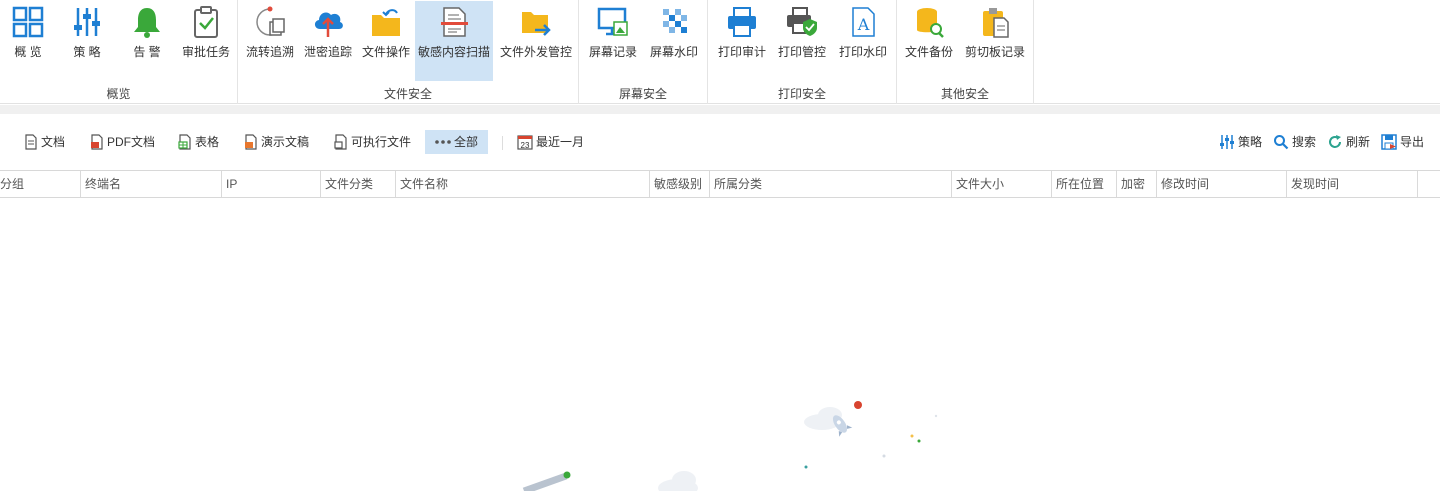  I want to click on print-control-button: 打印管控, so click(802, 41).